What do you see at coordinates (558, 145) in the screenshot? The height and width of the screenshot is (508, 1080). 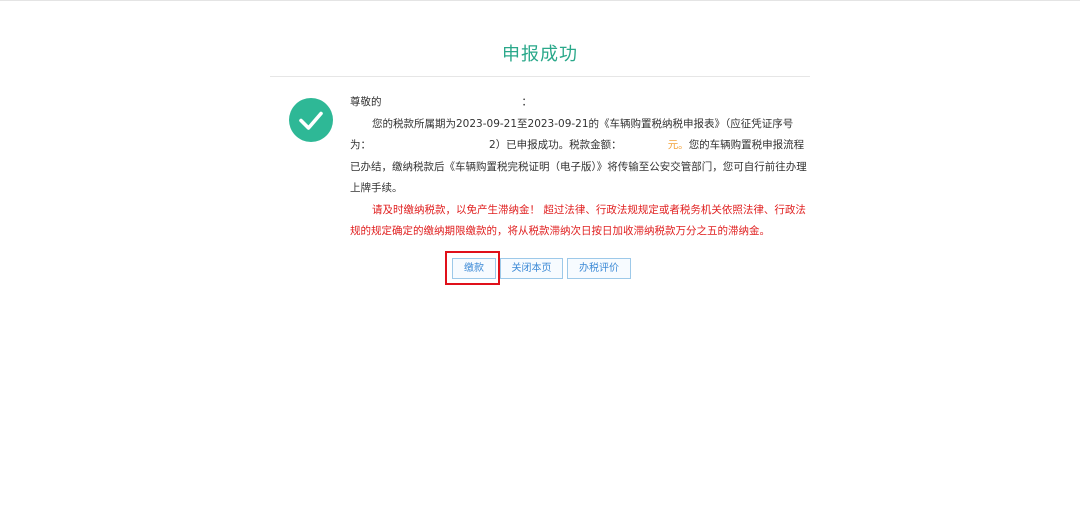 I see `declaration-success-text: ）已申报成功。税款金额：` at bounding box center [558, 145].